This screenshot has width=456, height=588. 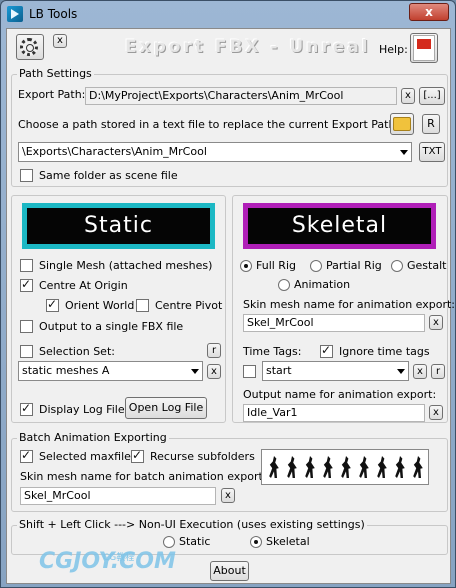 I want to click on help-pdf-button, so click(x=424, y=48).